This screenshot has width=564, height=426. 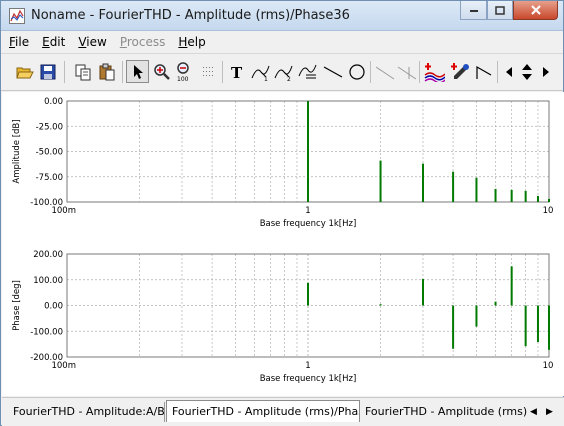 I want to click on save-icon, so click(x=47, y=71).